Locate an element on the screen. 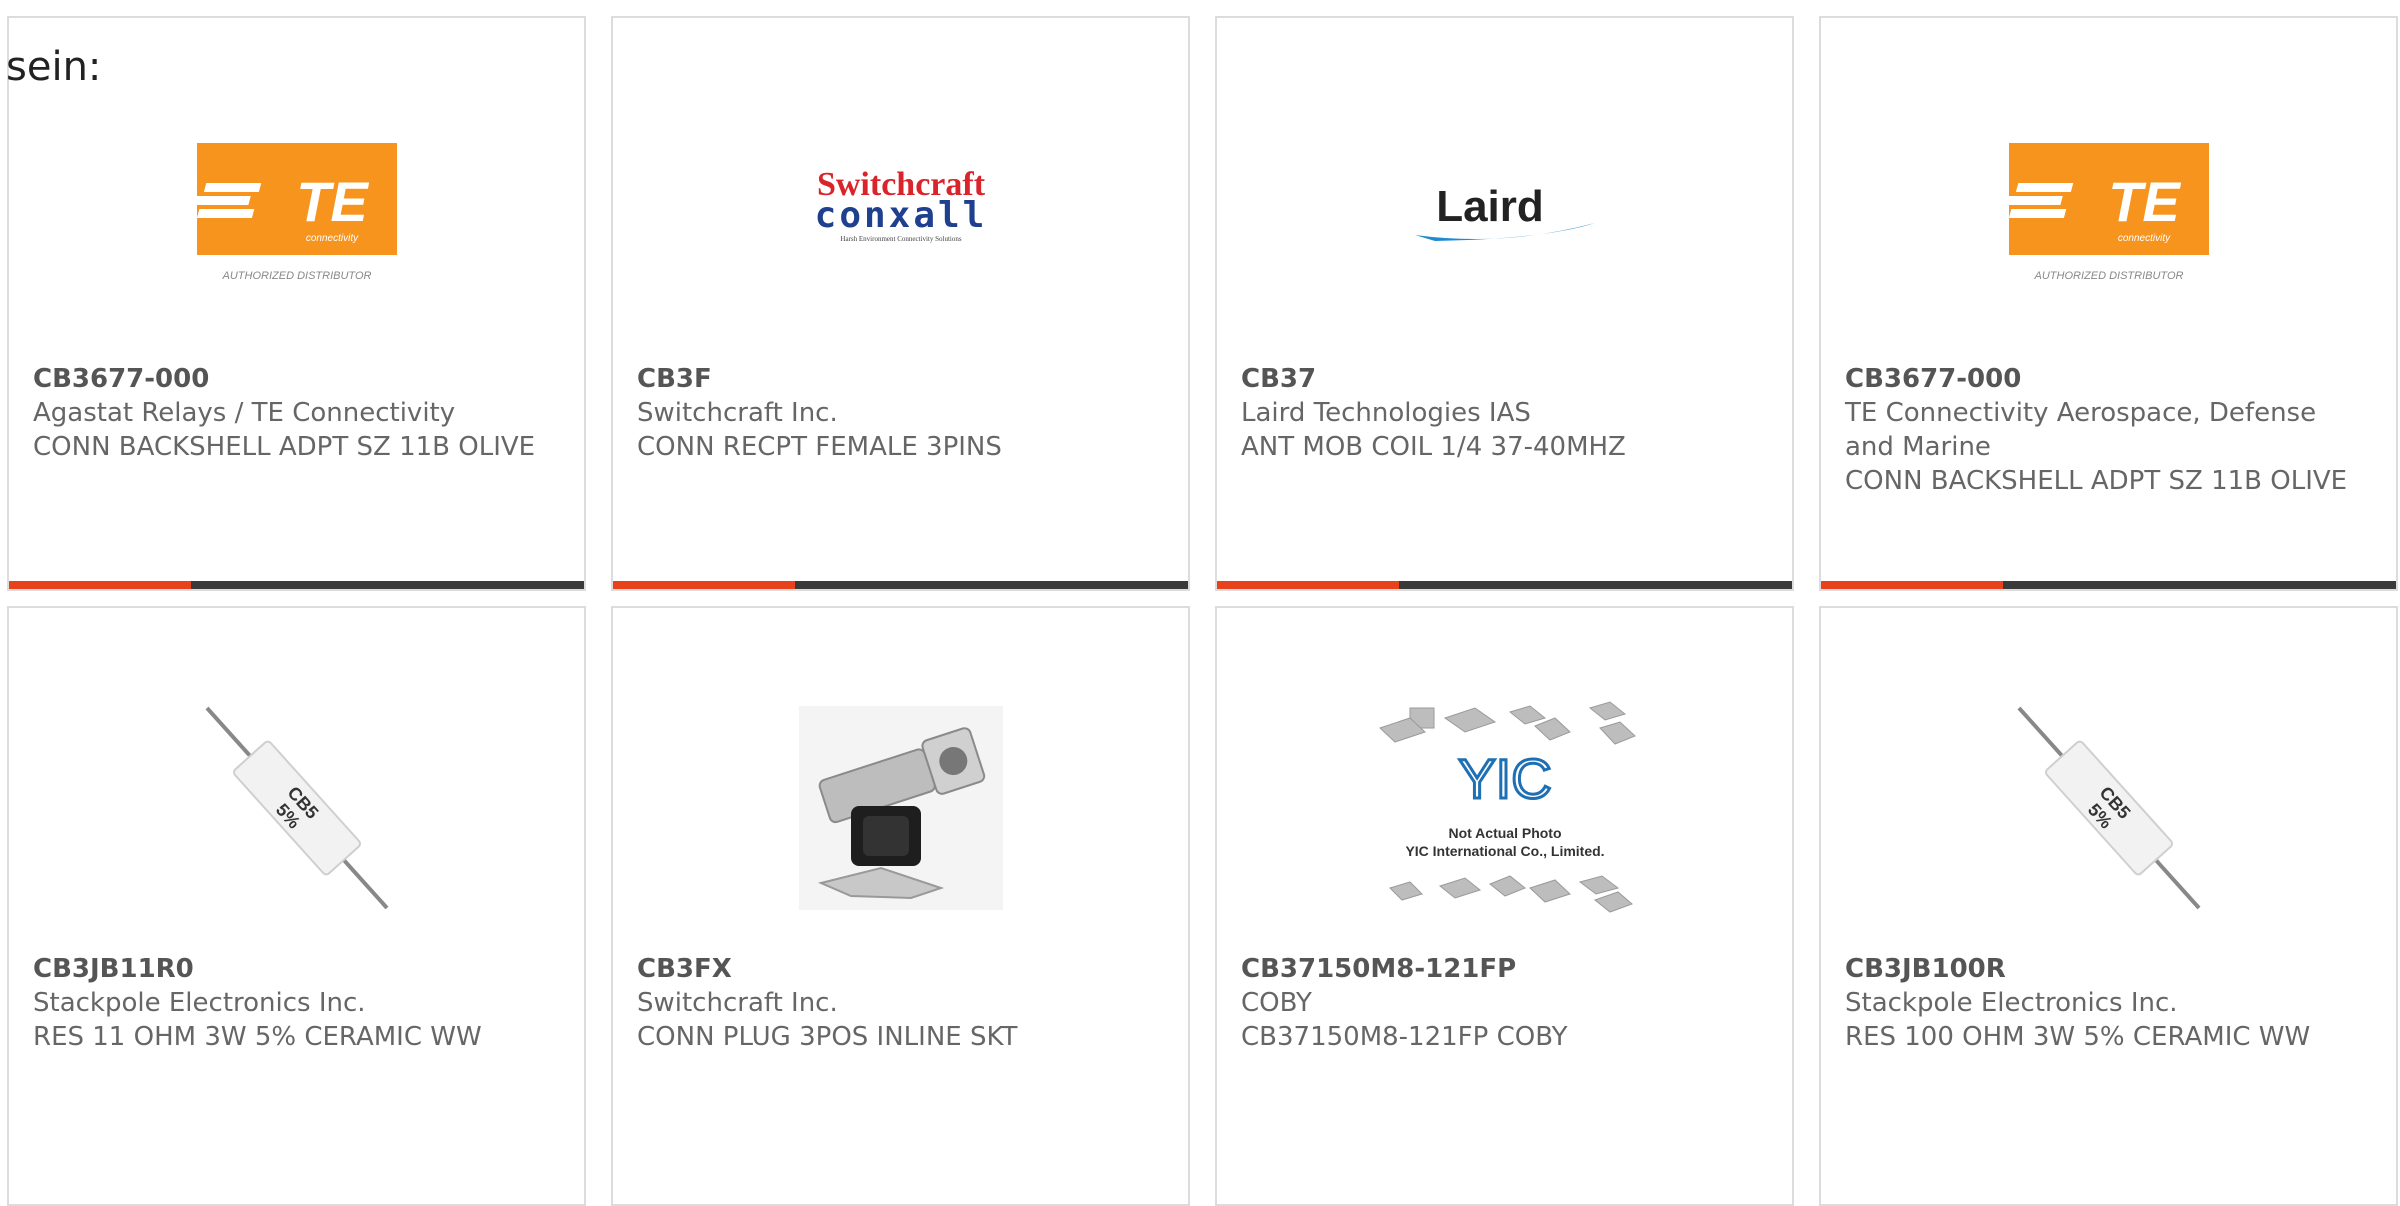 The image size is (2400, 1206). description: CONN RECPT FEMALE 3PINS is located at coordinates (819, 447).